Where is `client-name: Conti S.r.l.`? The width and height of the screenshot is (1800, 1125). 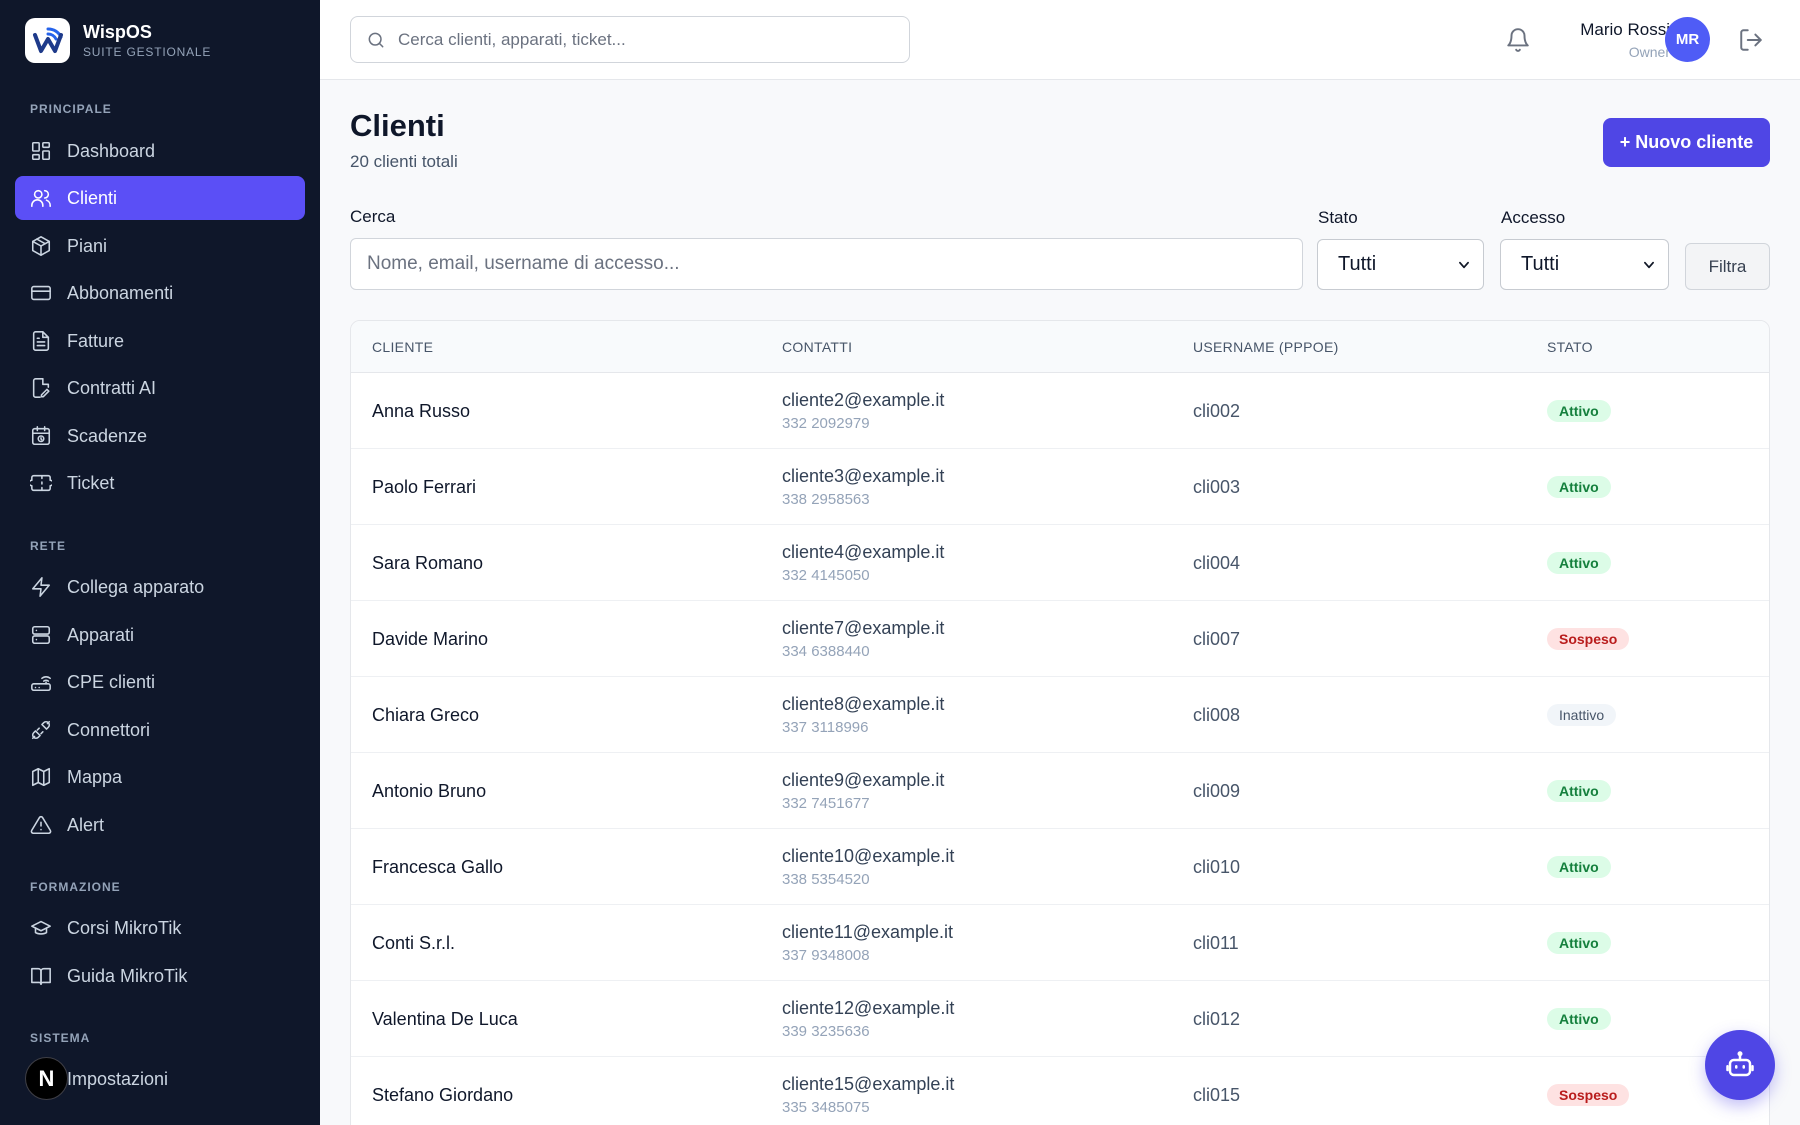
client-name: Conti S.r.l. is located at coordinates (413, 943).